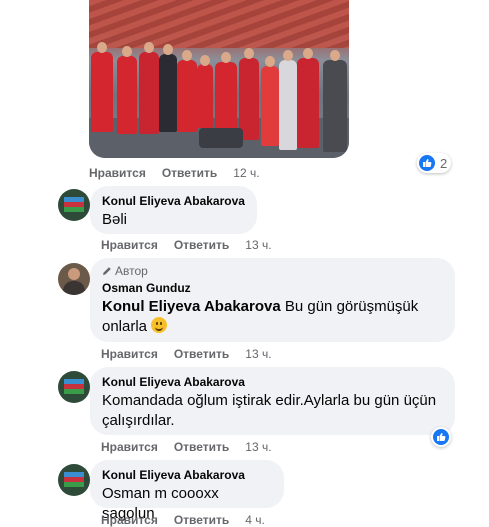 This screenshot has width=489, height=527. I want to click on comment-author: Osman Gunduz, so click(272, 288).